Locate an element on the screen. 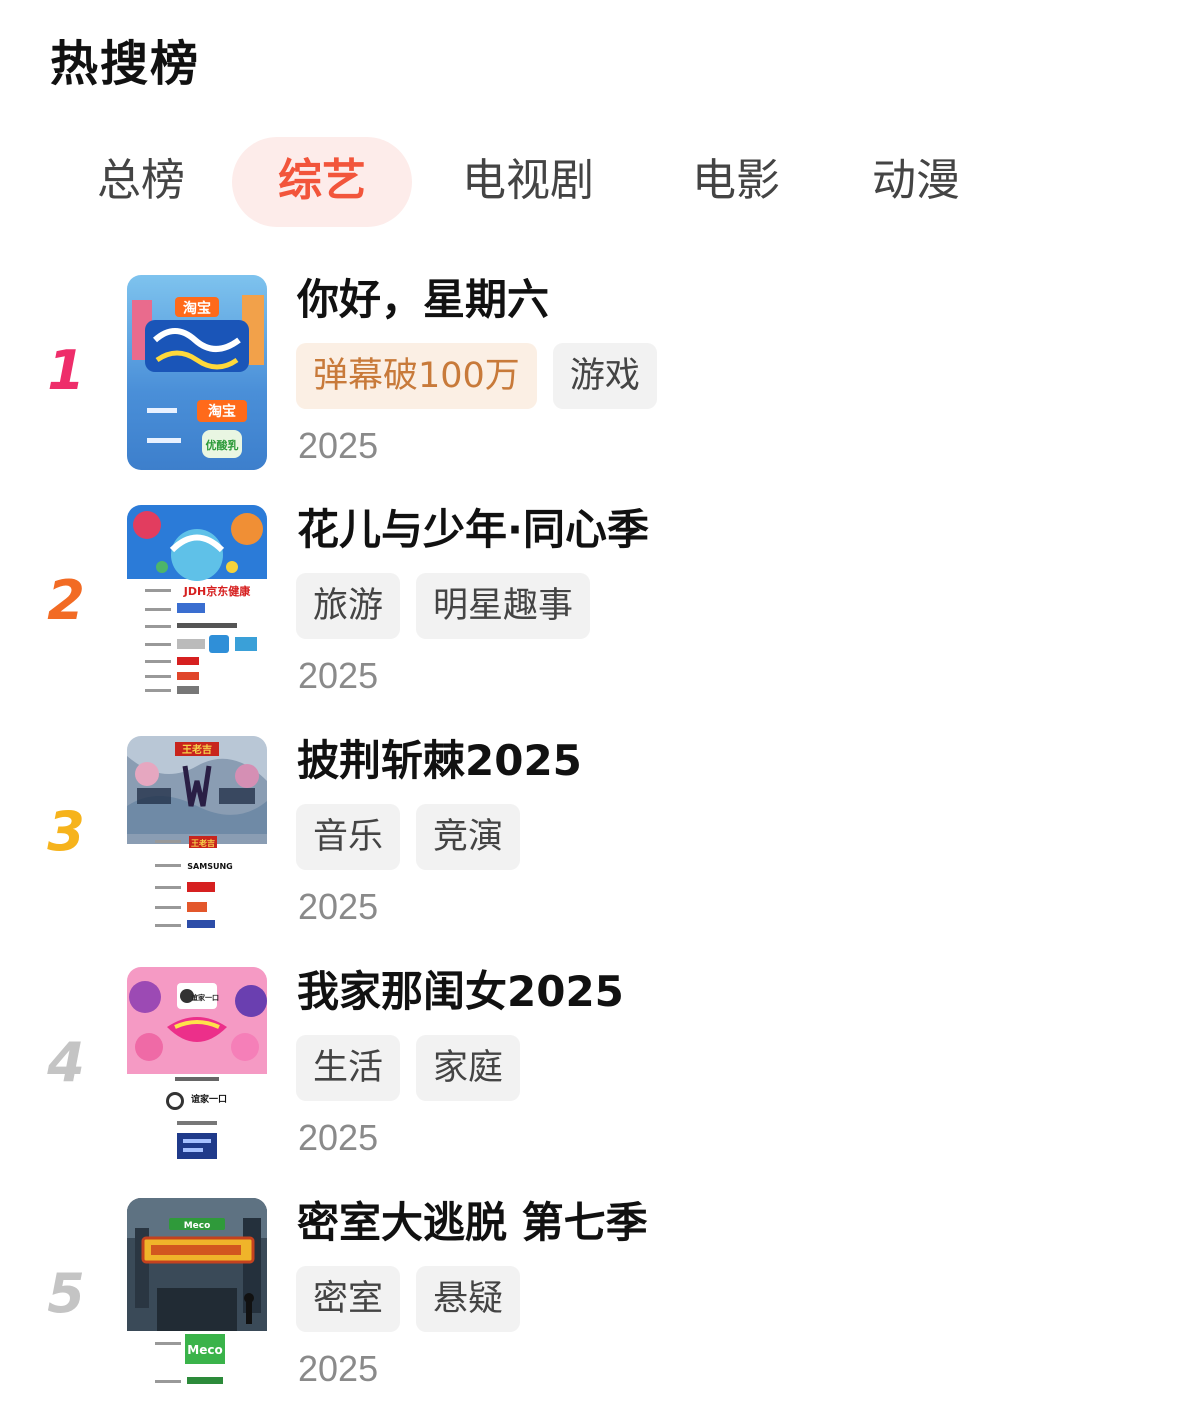 Image resolution: width=1200 pixels, height=1415 pixels. show-title: 我家那闺女2025 is located at coordinates (460, 992).